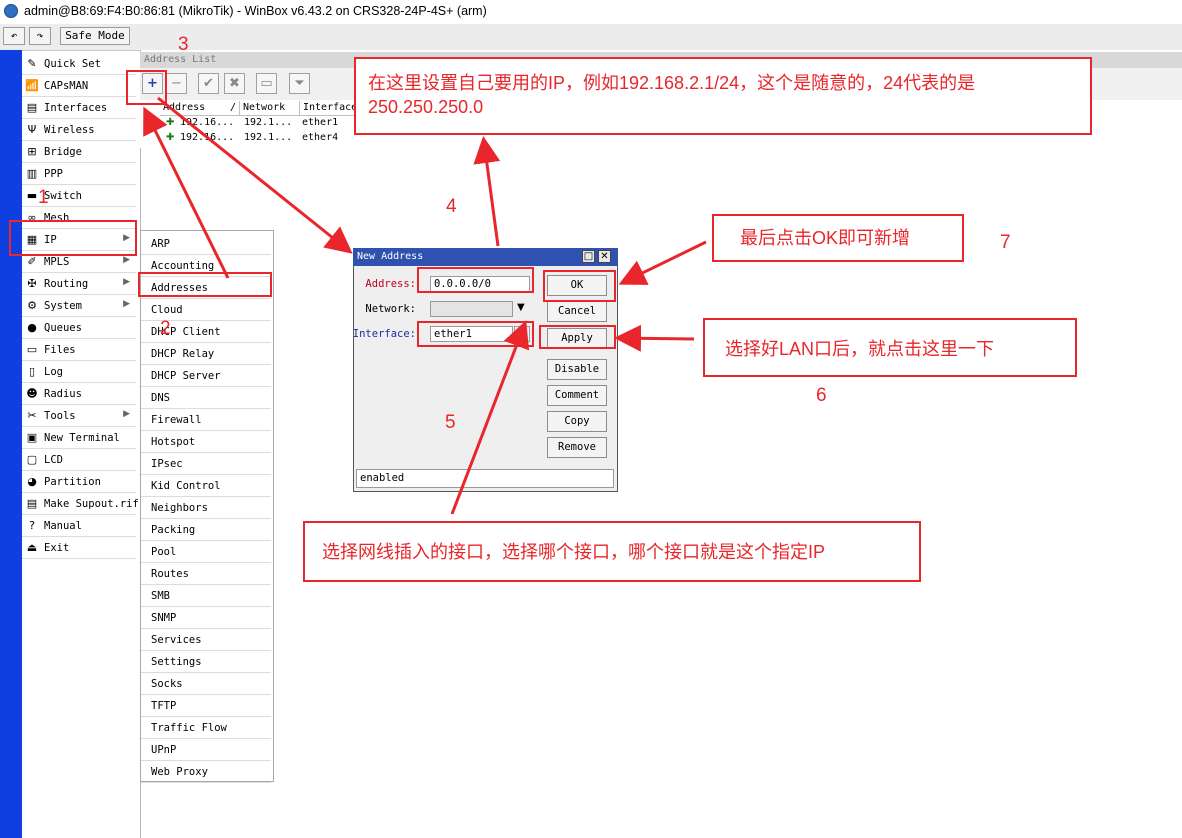 This screenshot has height=838, width=1182. What do you see at coordinates (266, 83) in the screenshot?
I see `comment-icon: ▭` at bounding box center [266, 83].